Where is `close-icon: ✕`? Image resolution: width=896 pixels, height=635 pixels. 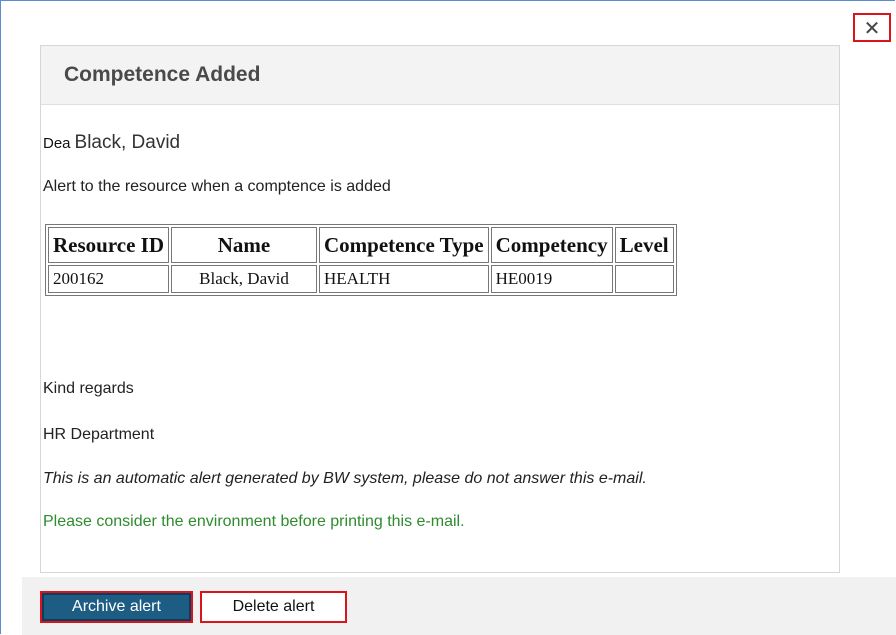
close-icon: ✕ is located at coordinates (872, 27).